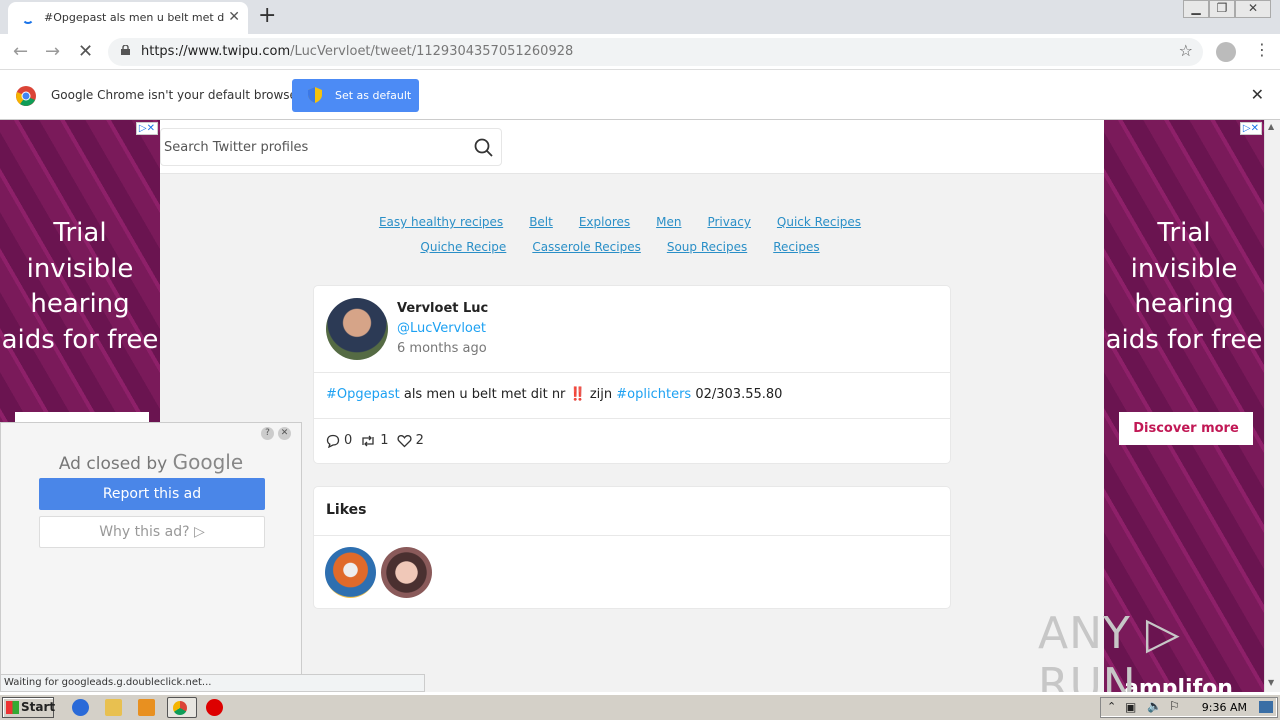 The width and height of the screenshot is (1280, 720). I want to click on media-player-icon, so click(146, 707).